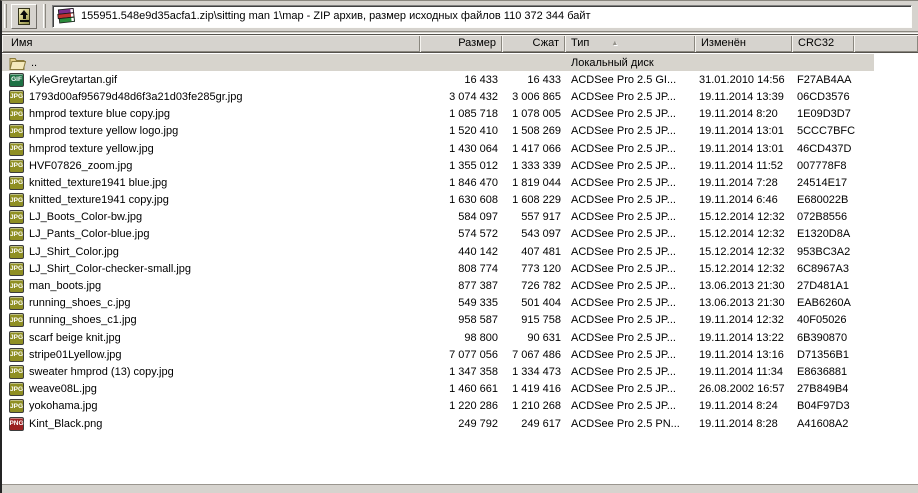 The width and height of the screenshot is (918, 493). I want to click on file-modified-cell: 19.11.2014 8:20, so click(738, 114).